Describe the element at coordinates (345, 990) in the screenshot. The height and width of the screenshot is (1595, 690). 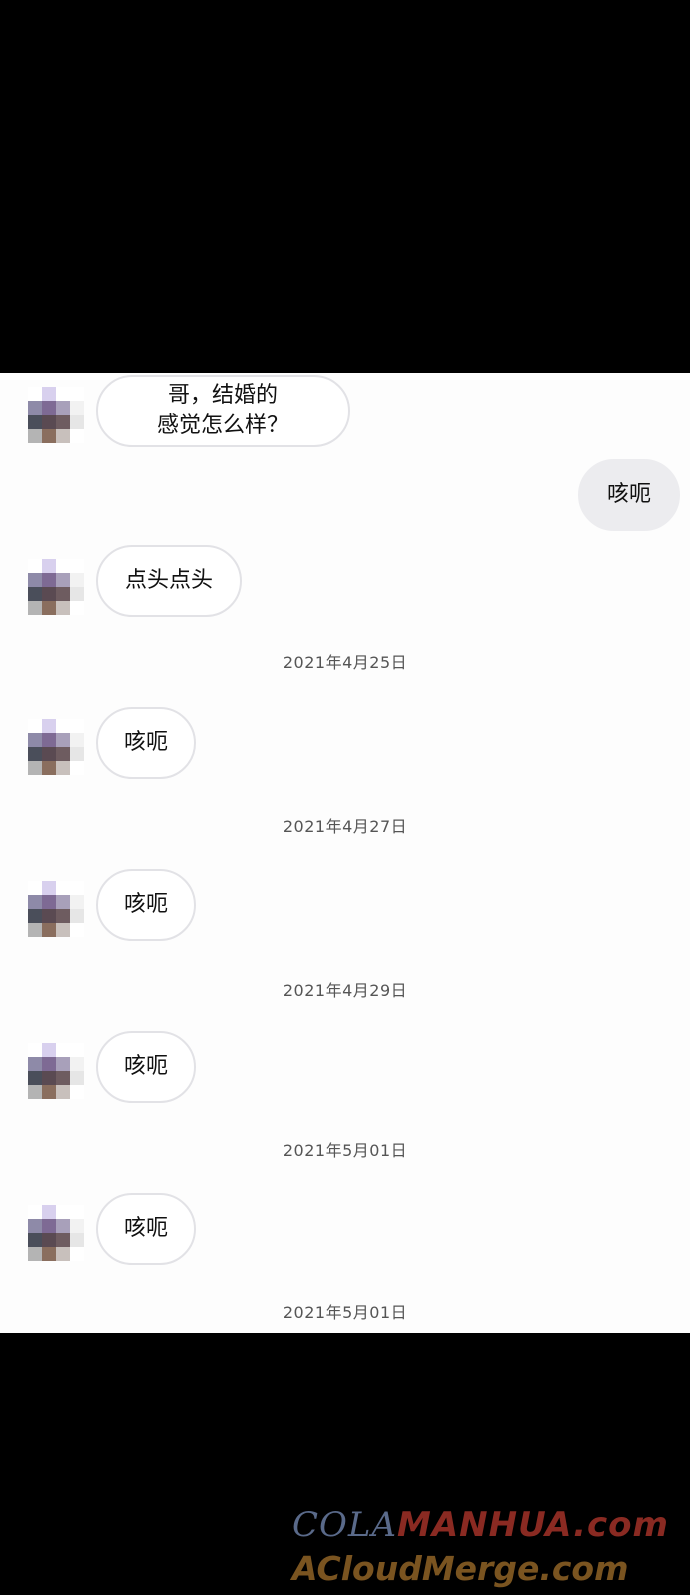
I see `date-separator: 2021年4月29日` at that location.